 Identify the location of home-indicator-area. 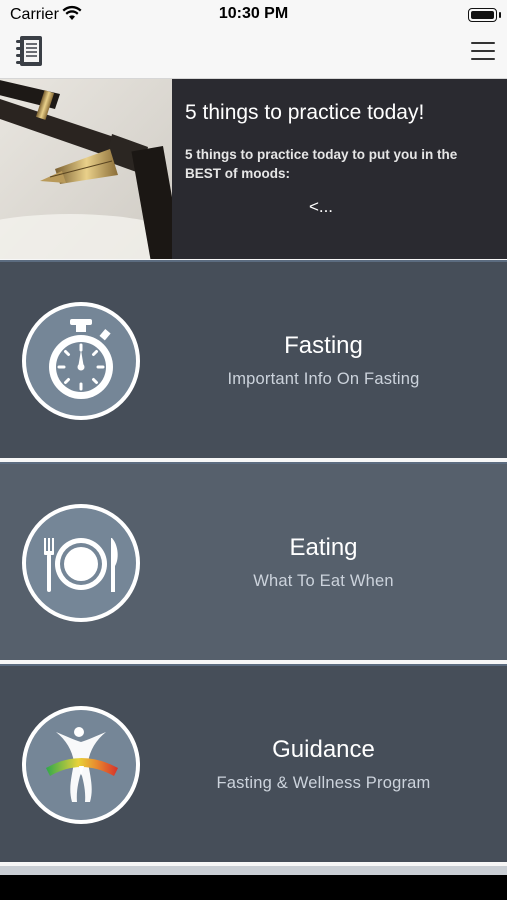
(253, 887).